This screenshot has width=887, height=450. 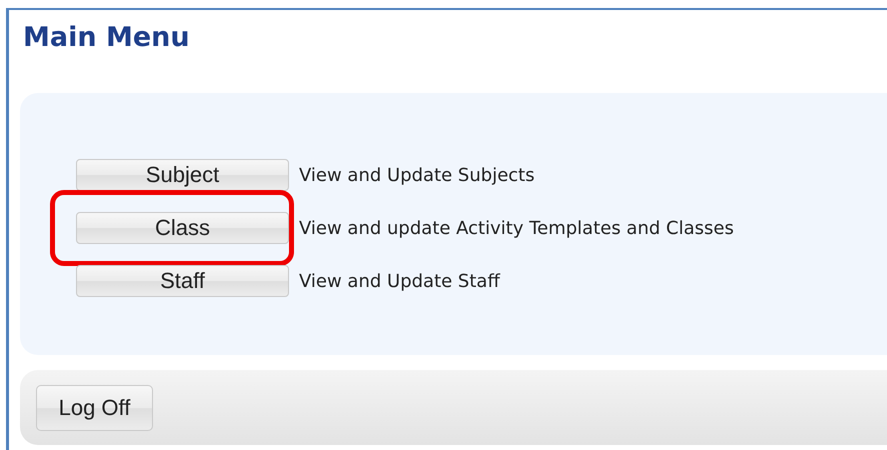 I want to click on menu-button: Subject, so click(x=182, y=175).